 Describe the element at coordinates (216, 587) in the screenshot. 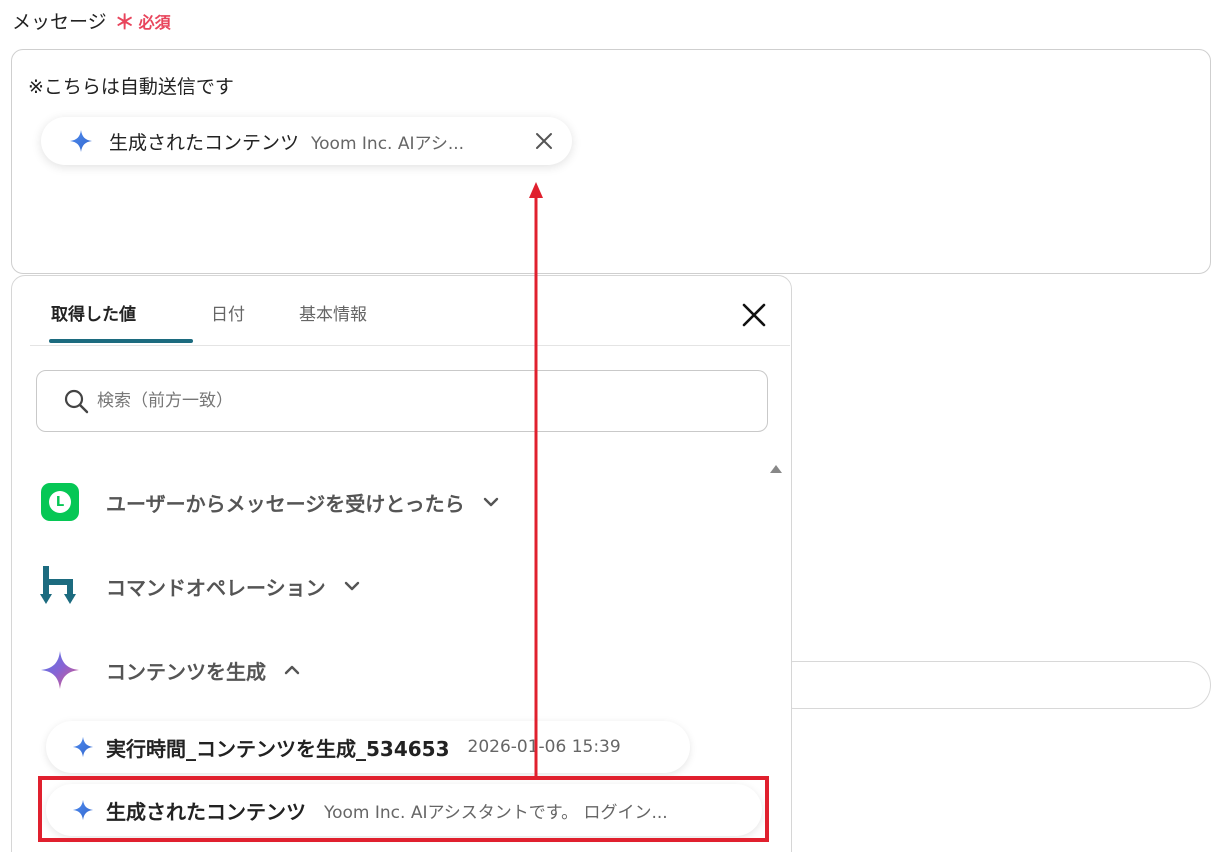

I see `group-label: コマンドオペレーション` at that location.